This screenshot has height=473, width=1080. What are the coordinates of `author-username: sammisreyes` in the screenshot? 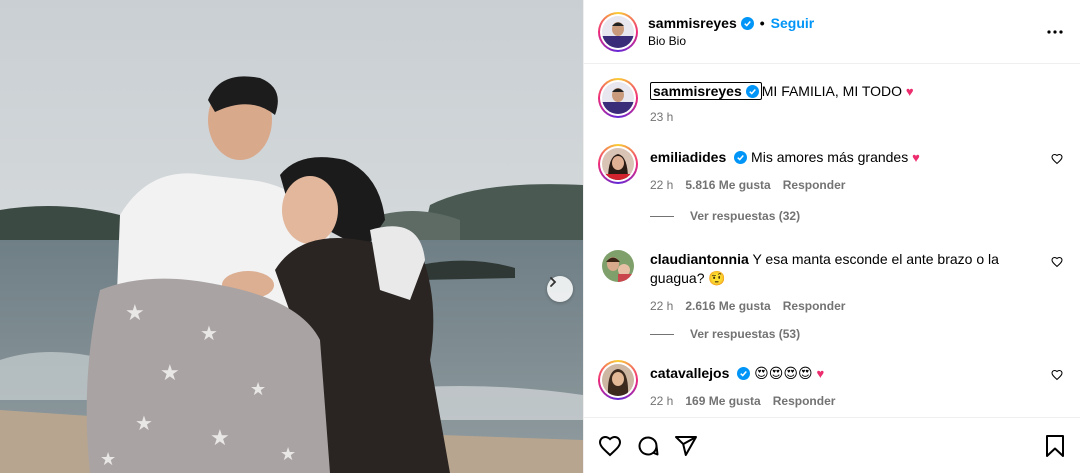 It's located at (692, 23).